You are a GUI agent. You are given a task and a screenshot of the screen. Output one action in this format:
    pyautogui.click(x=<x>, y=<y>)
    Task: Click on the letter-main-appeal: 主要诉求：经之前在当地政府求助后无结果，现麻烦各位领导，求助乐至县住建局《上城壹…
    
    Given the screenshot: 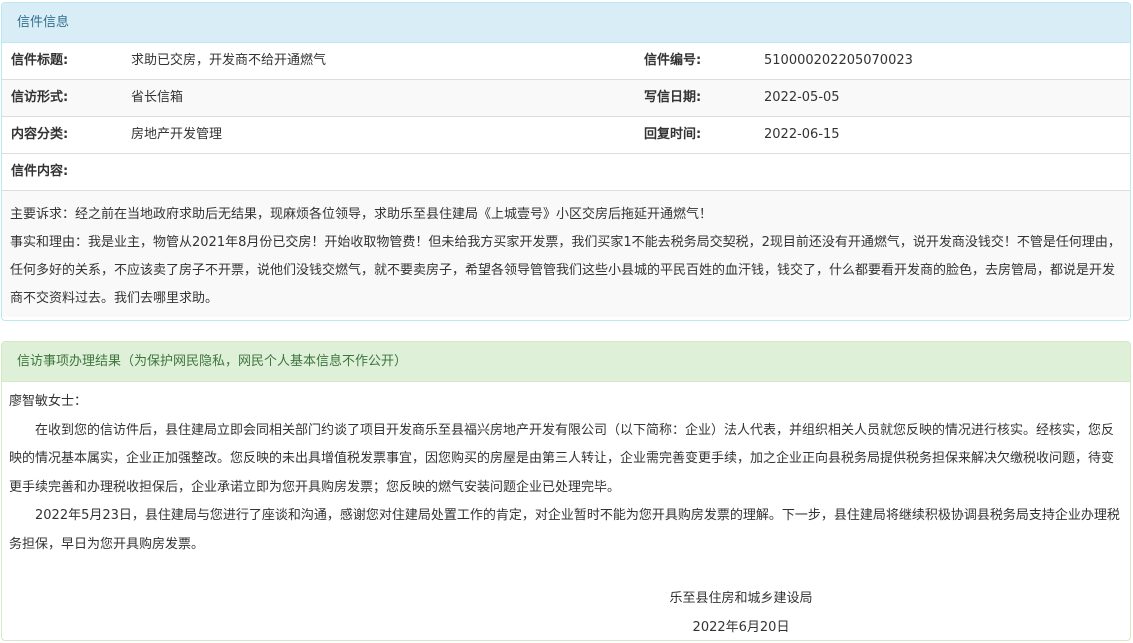 What is the action you would take?
    pyautogui.click(x=361, y=214)
    